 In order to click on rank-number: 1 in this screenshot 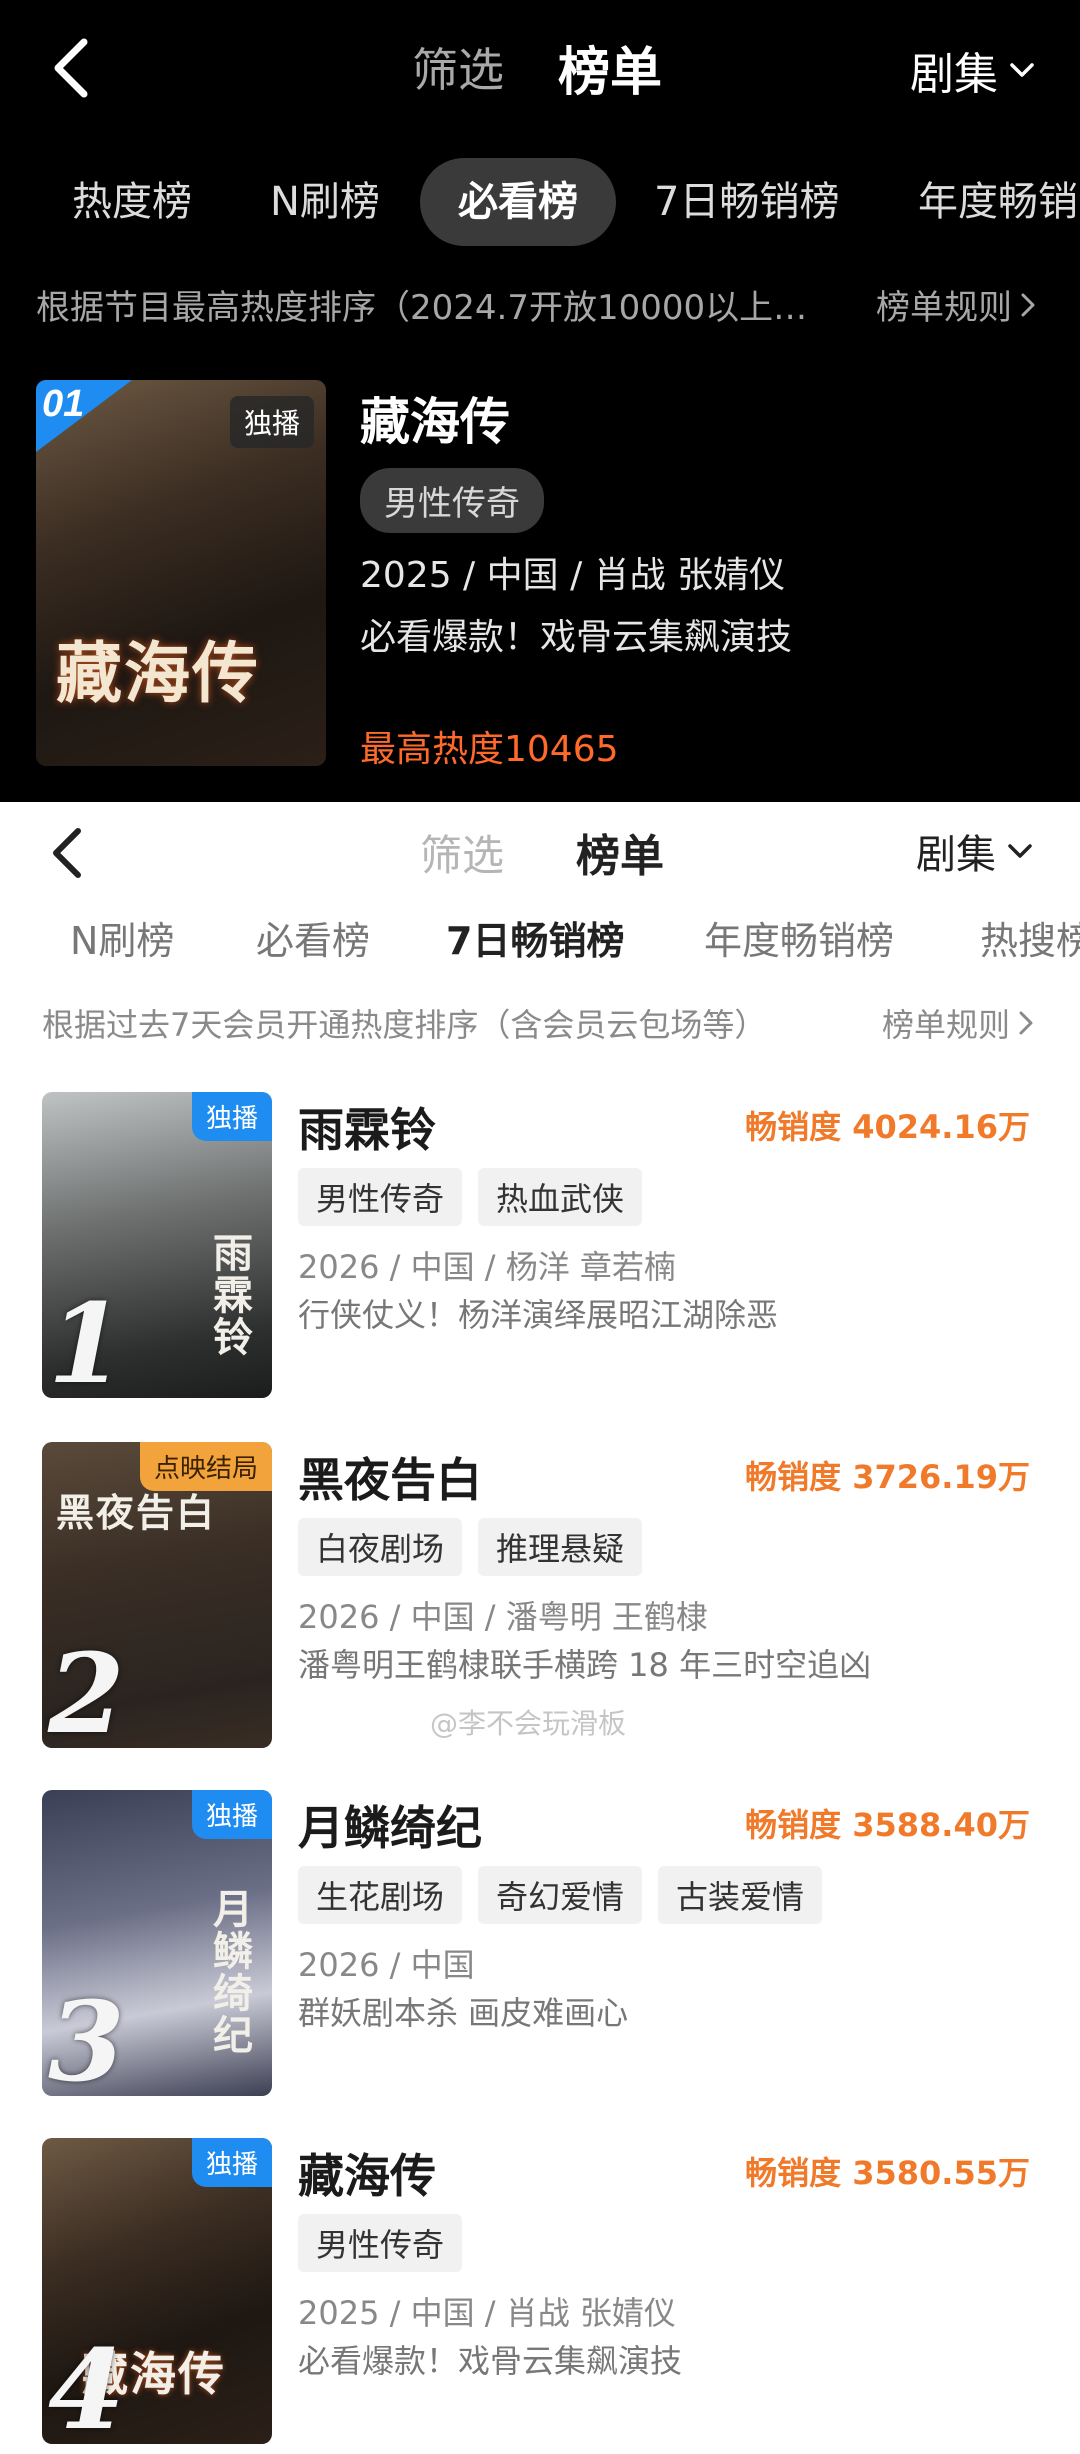, I will do `click(86, 1338)`.